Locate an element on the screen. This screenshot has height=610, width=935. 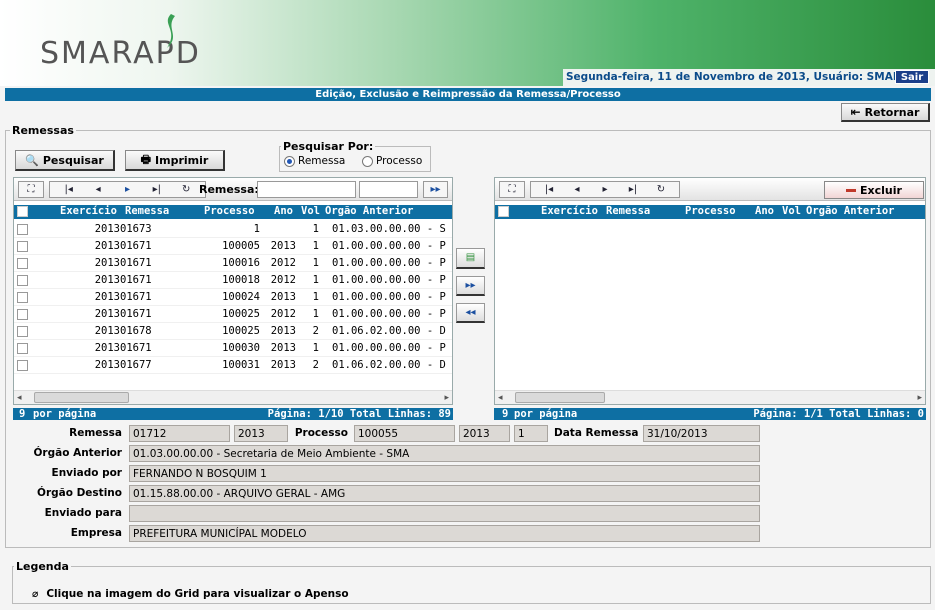
enviado-por-label: Enviado por is located at coordinates (86, 473).